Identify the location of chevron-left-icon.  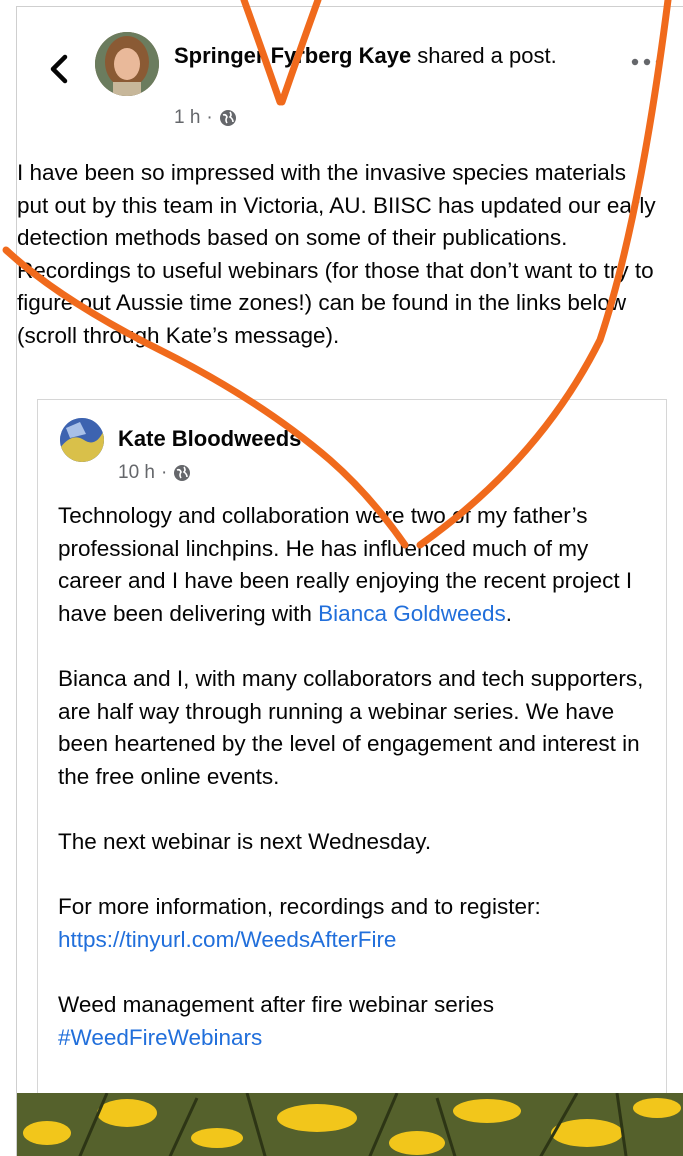
(59, 69).